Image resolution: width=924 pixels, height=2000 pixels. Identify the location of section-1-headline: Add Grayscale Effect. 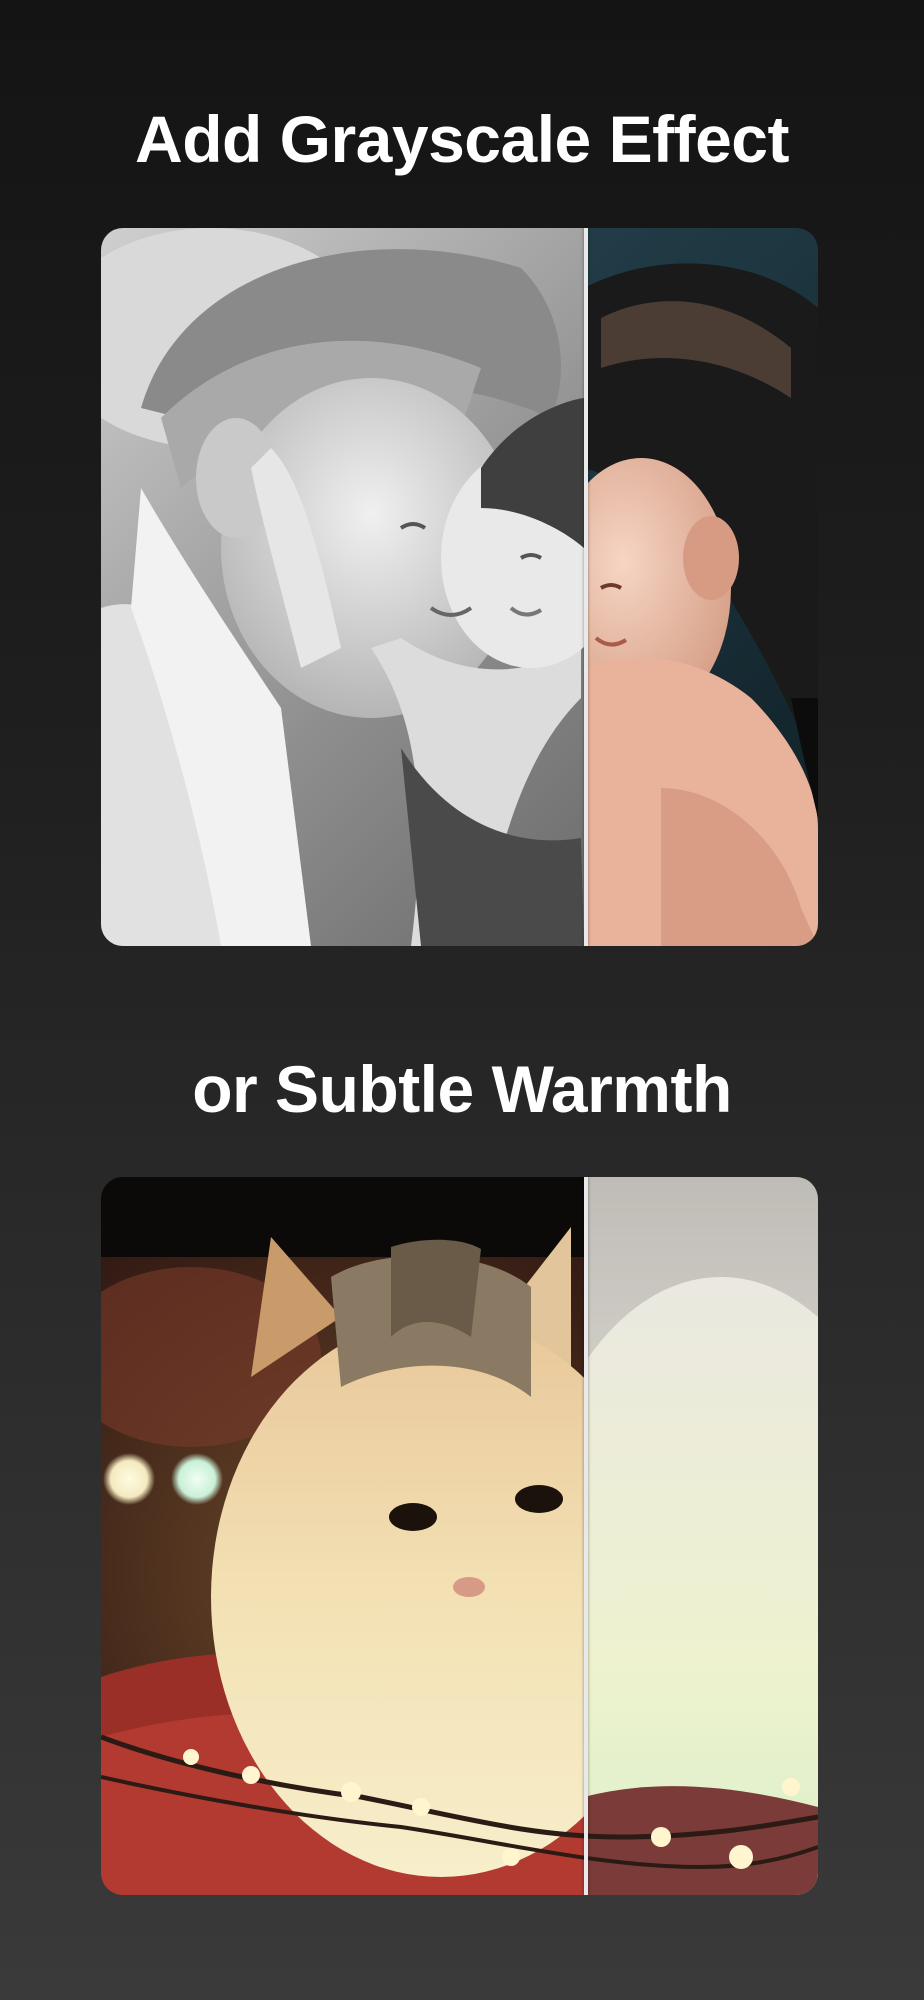
(462, 139).